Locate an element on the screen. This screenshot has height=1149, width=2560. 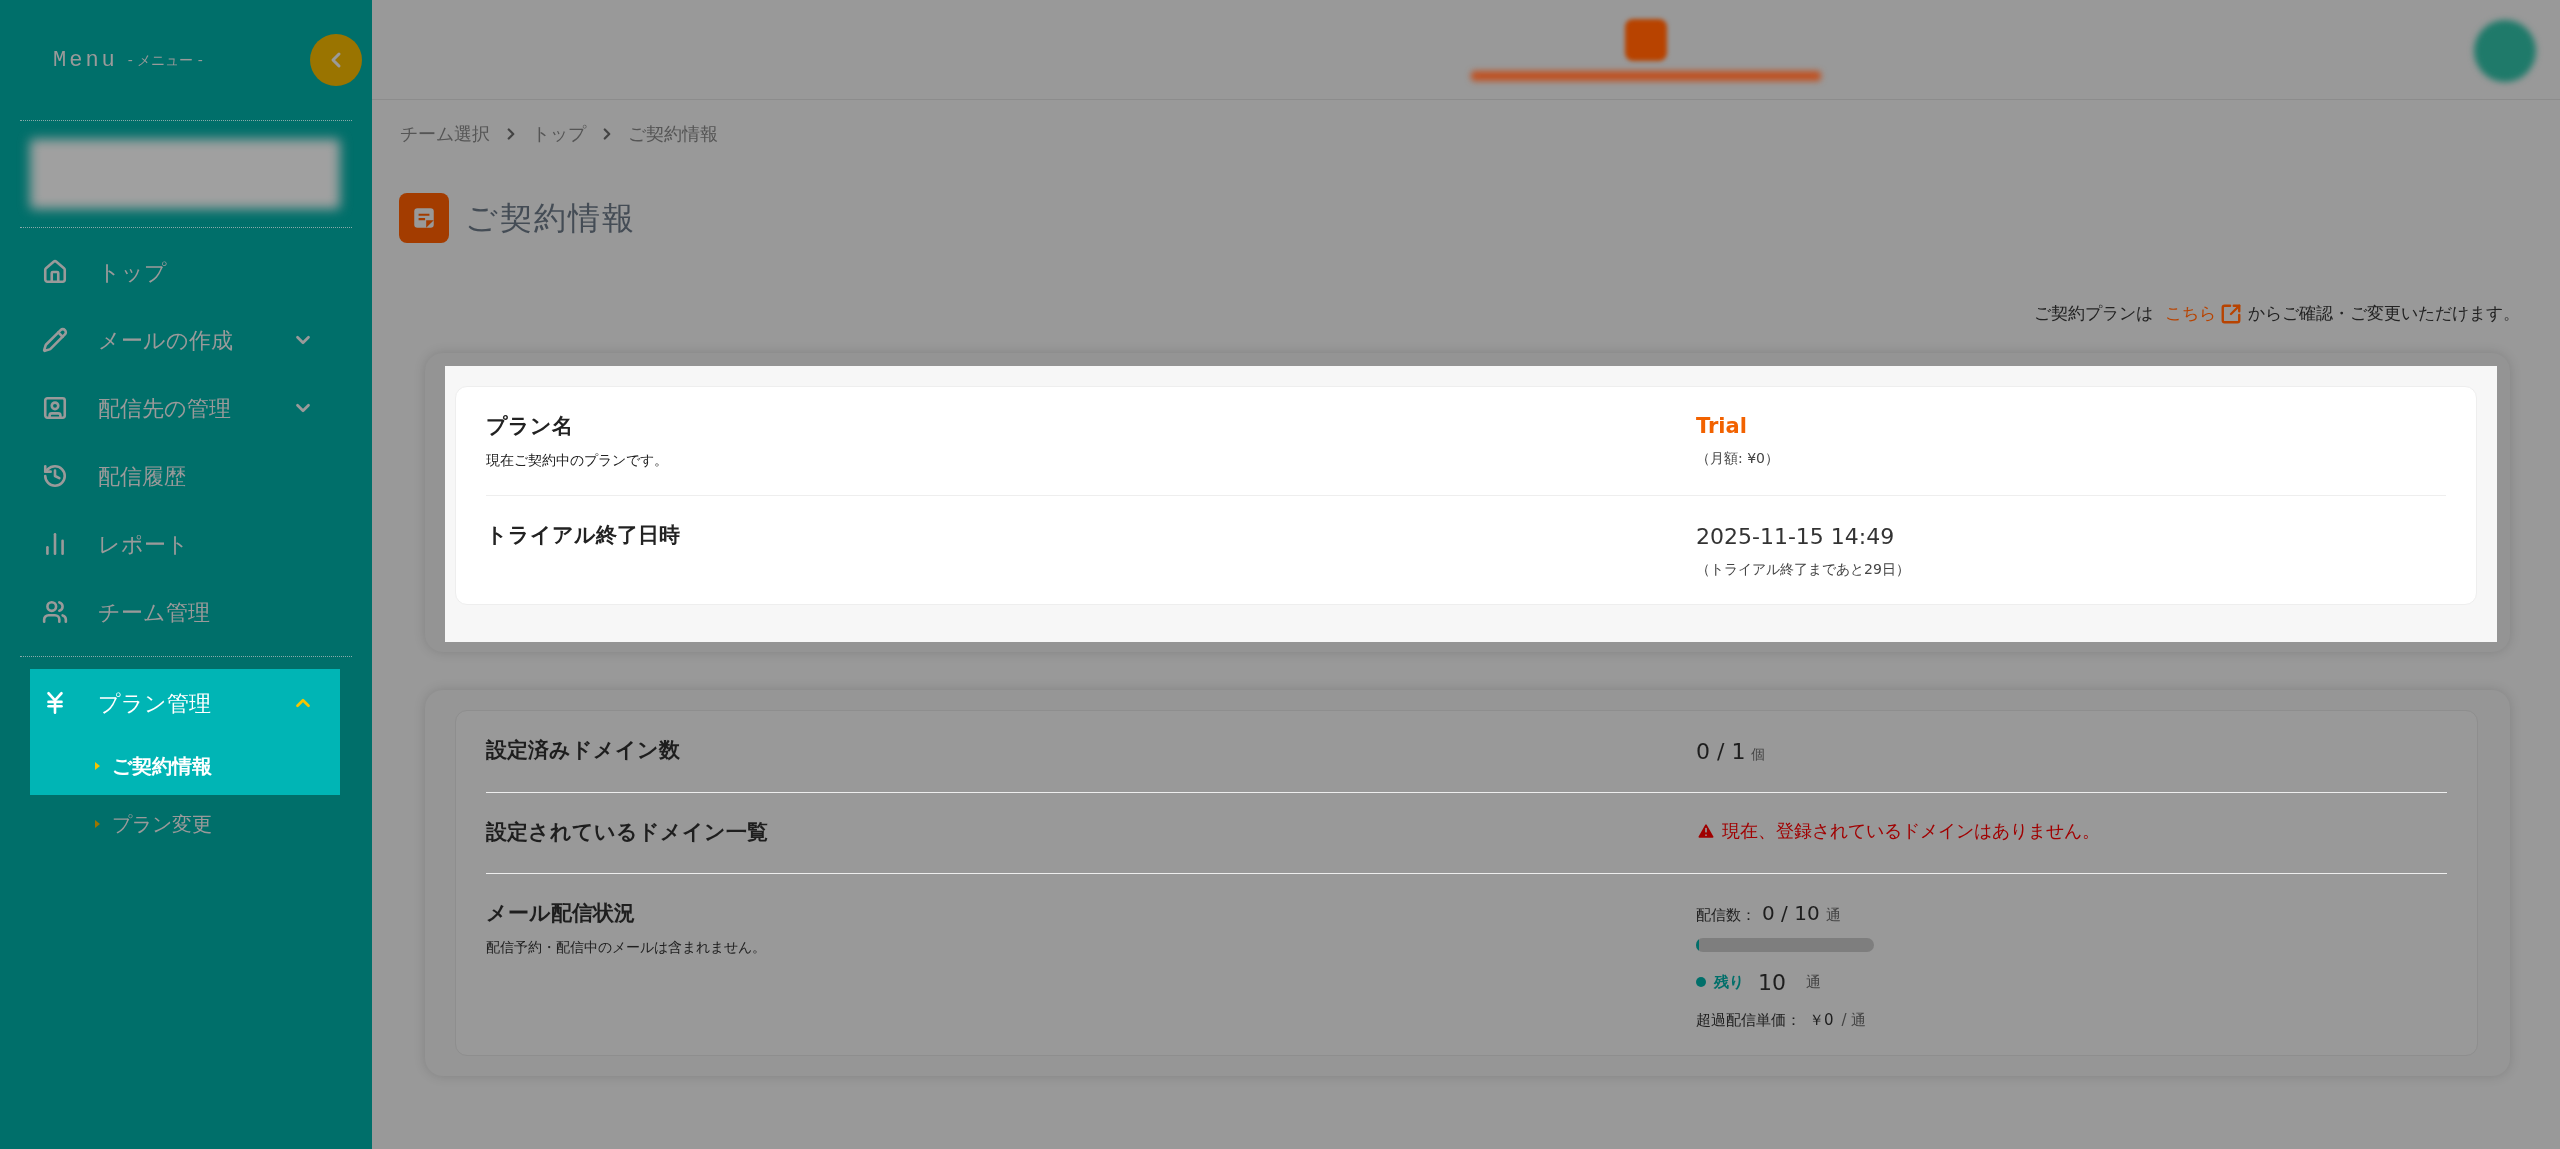
price-unit: / 通 is located at coordinates (1854, 1020).